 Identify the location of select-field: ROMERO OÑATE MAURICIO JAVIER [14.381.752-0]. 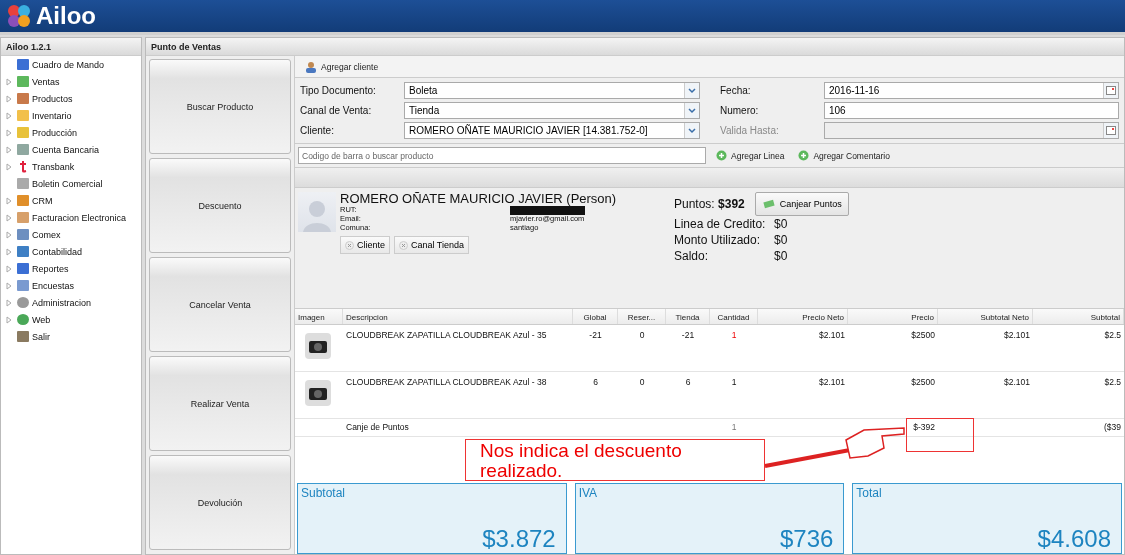
(552, 130).